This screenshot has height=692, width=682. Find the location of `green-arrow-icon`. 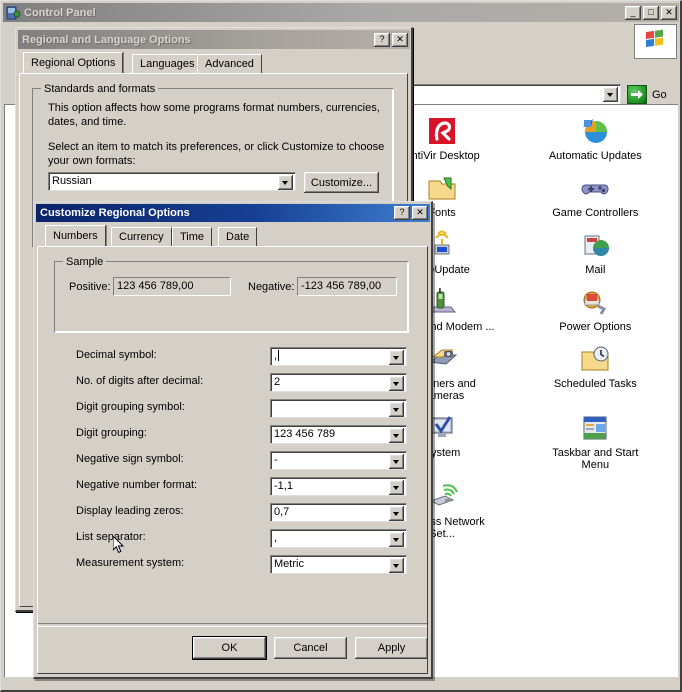

green-arrow-icon is located at coordinates (637, 94).